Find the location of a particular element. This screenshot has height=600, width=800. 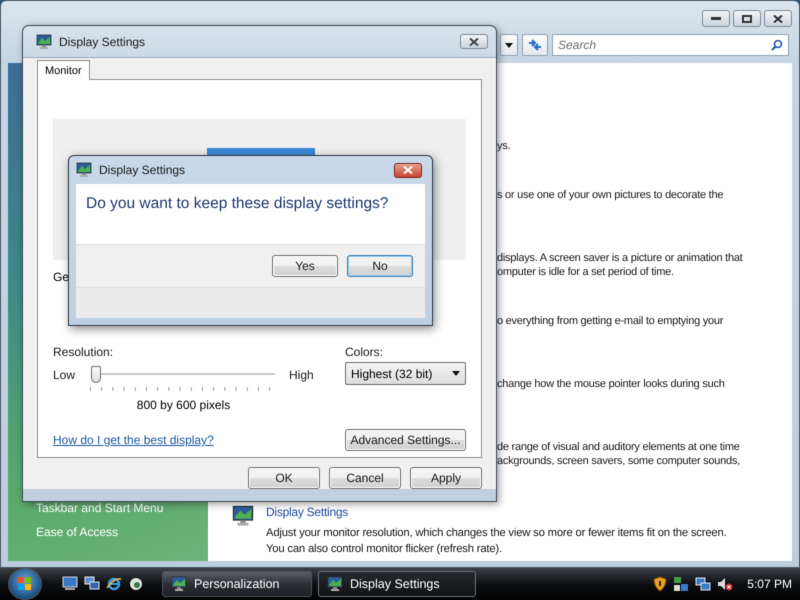

search-icon is located at coordinates (777, 45).